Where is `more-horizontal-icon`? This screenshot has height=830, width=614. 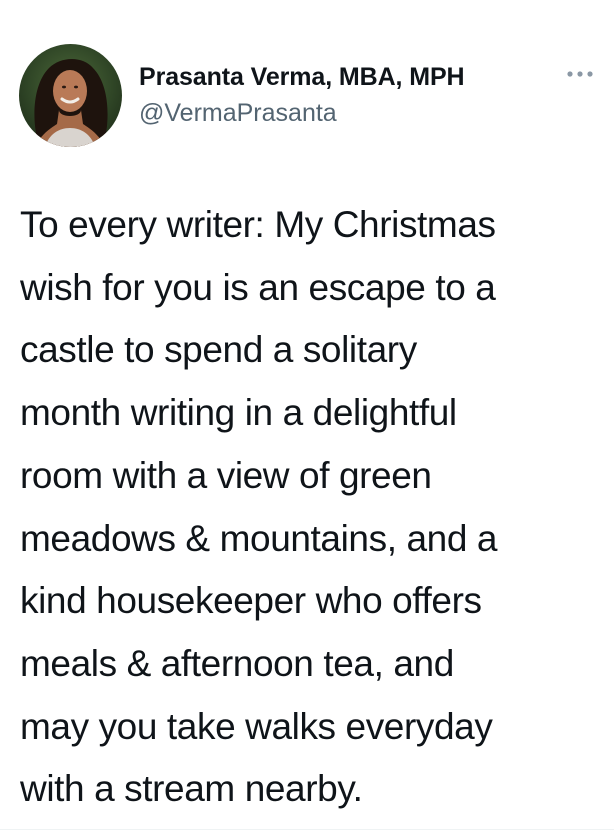 more-horizontal-icon is located at coordinates (580, 74).